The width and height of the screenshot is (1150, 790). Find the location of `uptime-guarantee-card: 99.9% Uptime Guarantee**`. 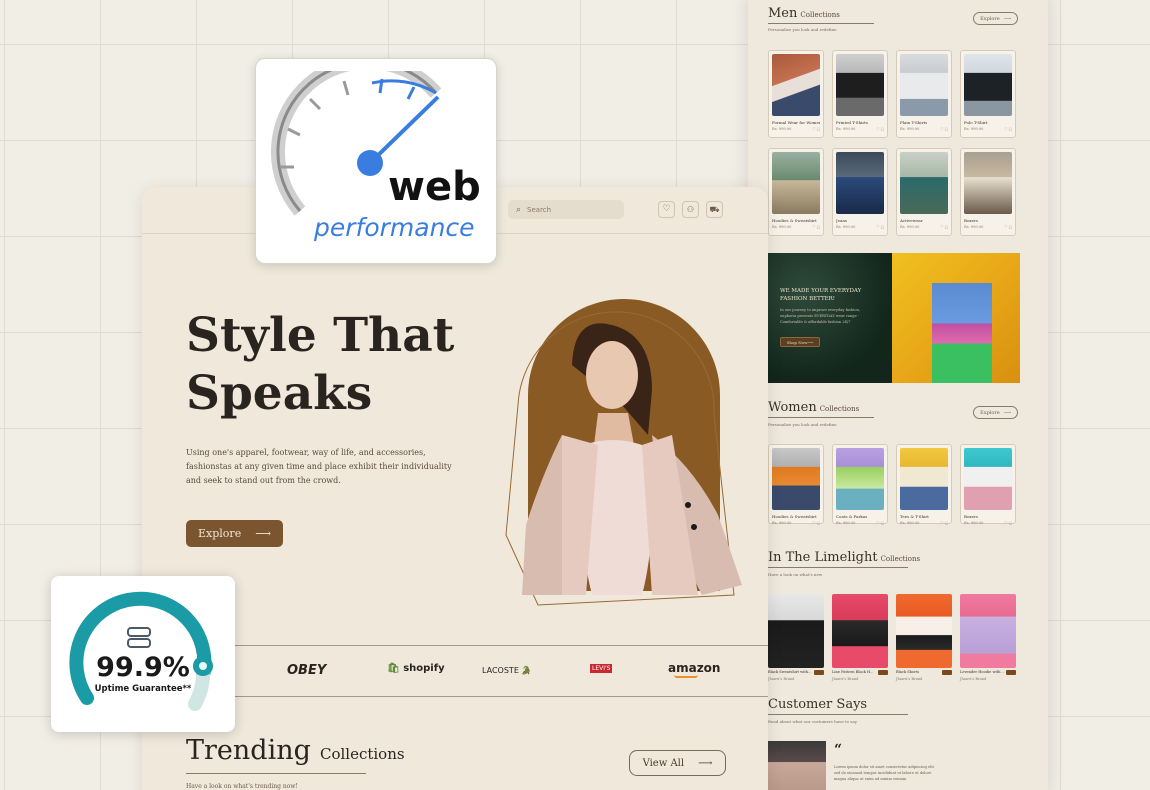

uptime-guarantee-card: 99.9% Uptime Guarantee** is located at coordinates (143, 654).